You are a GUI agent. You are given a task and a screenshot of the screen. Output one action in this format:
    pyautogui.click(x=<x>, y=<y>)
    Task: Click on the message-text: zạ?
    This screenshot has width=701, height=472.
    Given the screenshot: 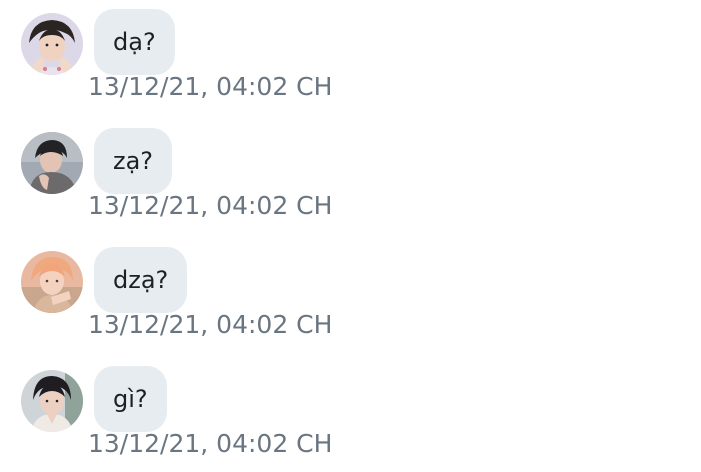 What is the action you would take?
    pyautogui.click(x=133, y=161)
    